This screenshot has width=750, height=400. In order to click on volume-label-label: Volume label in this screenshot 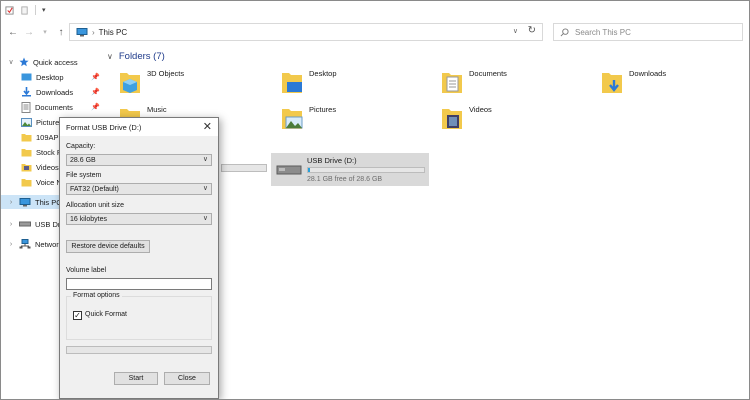, I will do `click(86, 270)`.